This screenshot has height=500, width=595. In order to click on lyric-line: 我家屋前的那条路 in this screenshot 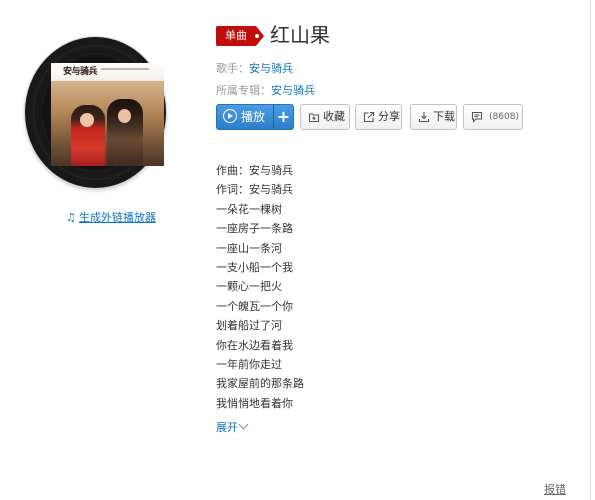, I will do `click(260, 384)`.